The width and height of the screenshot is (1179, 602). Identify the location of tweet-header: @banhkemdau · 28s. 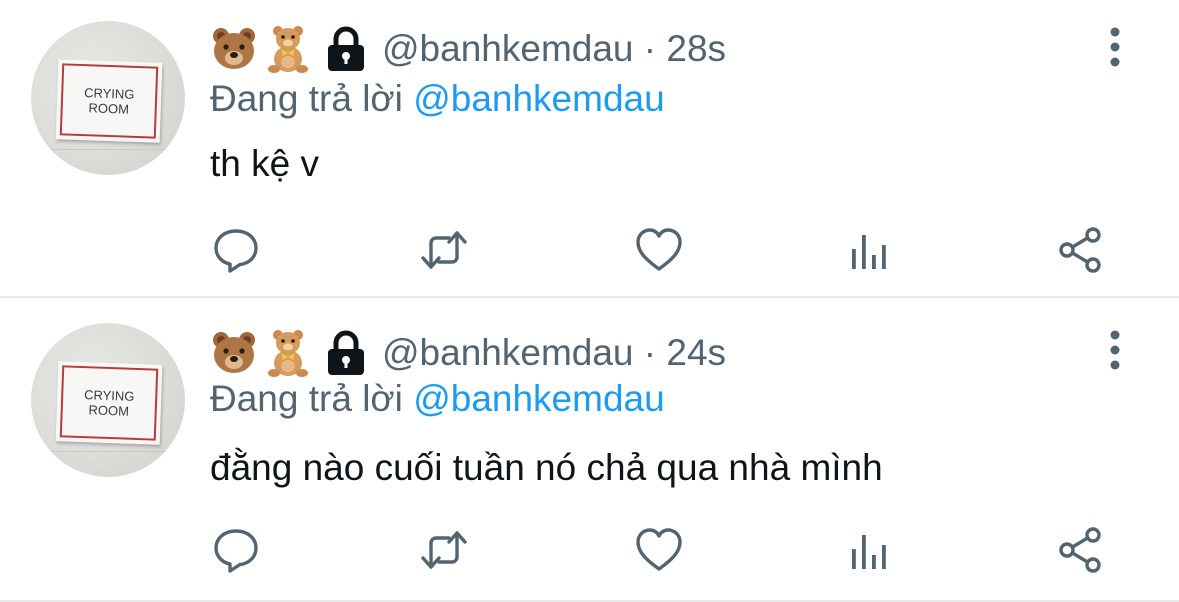
(468, 49).